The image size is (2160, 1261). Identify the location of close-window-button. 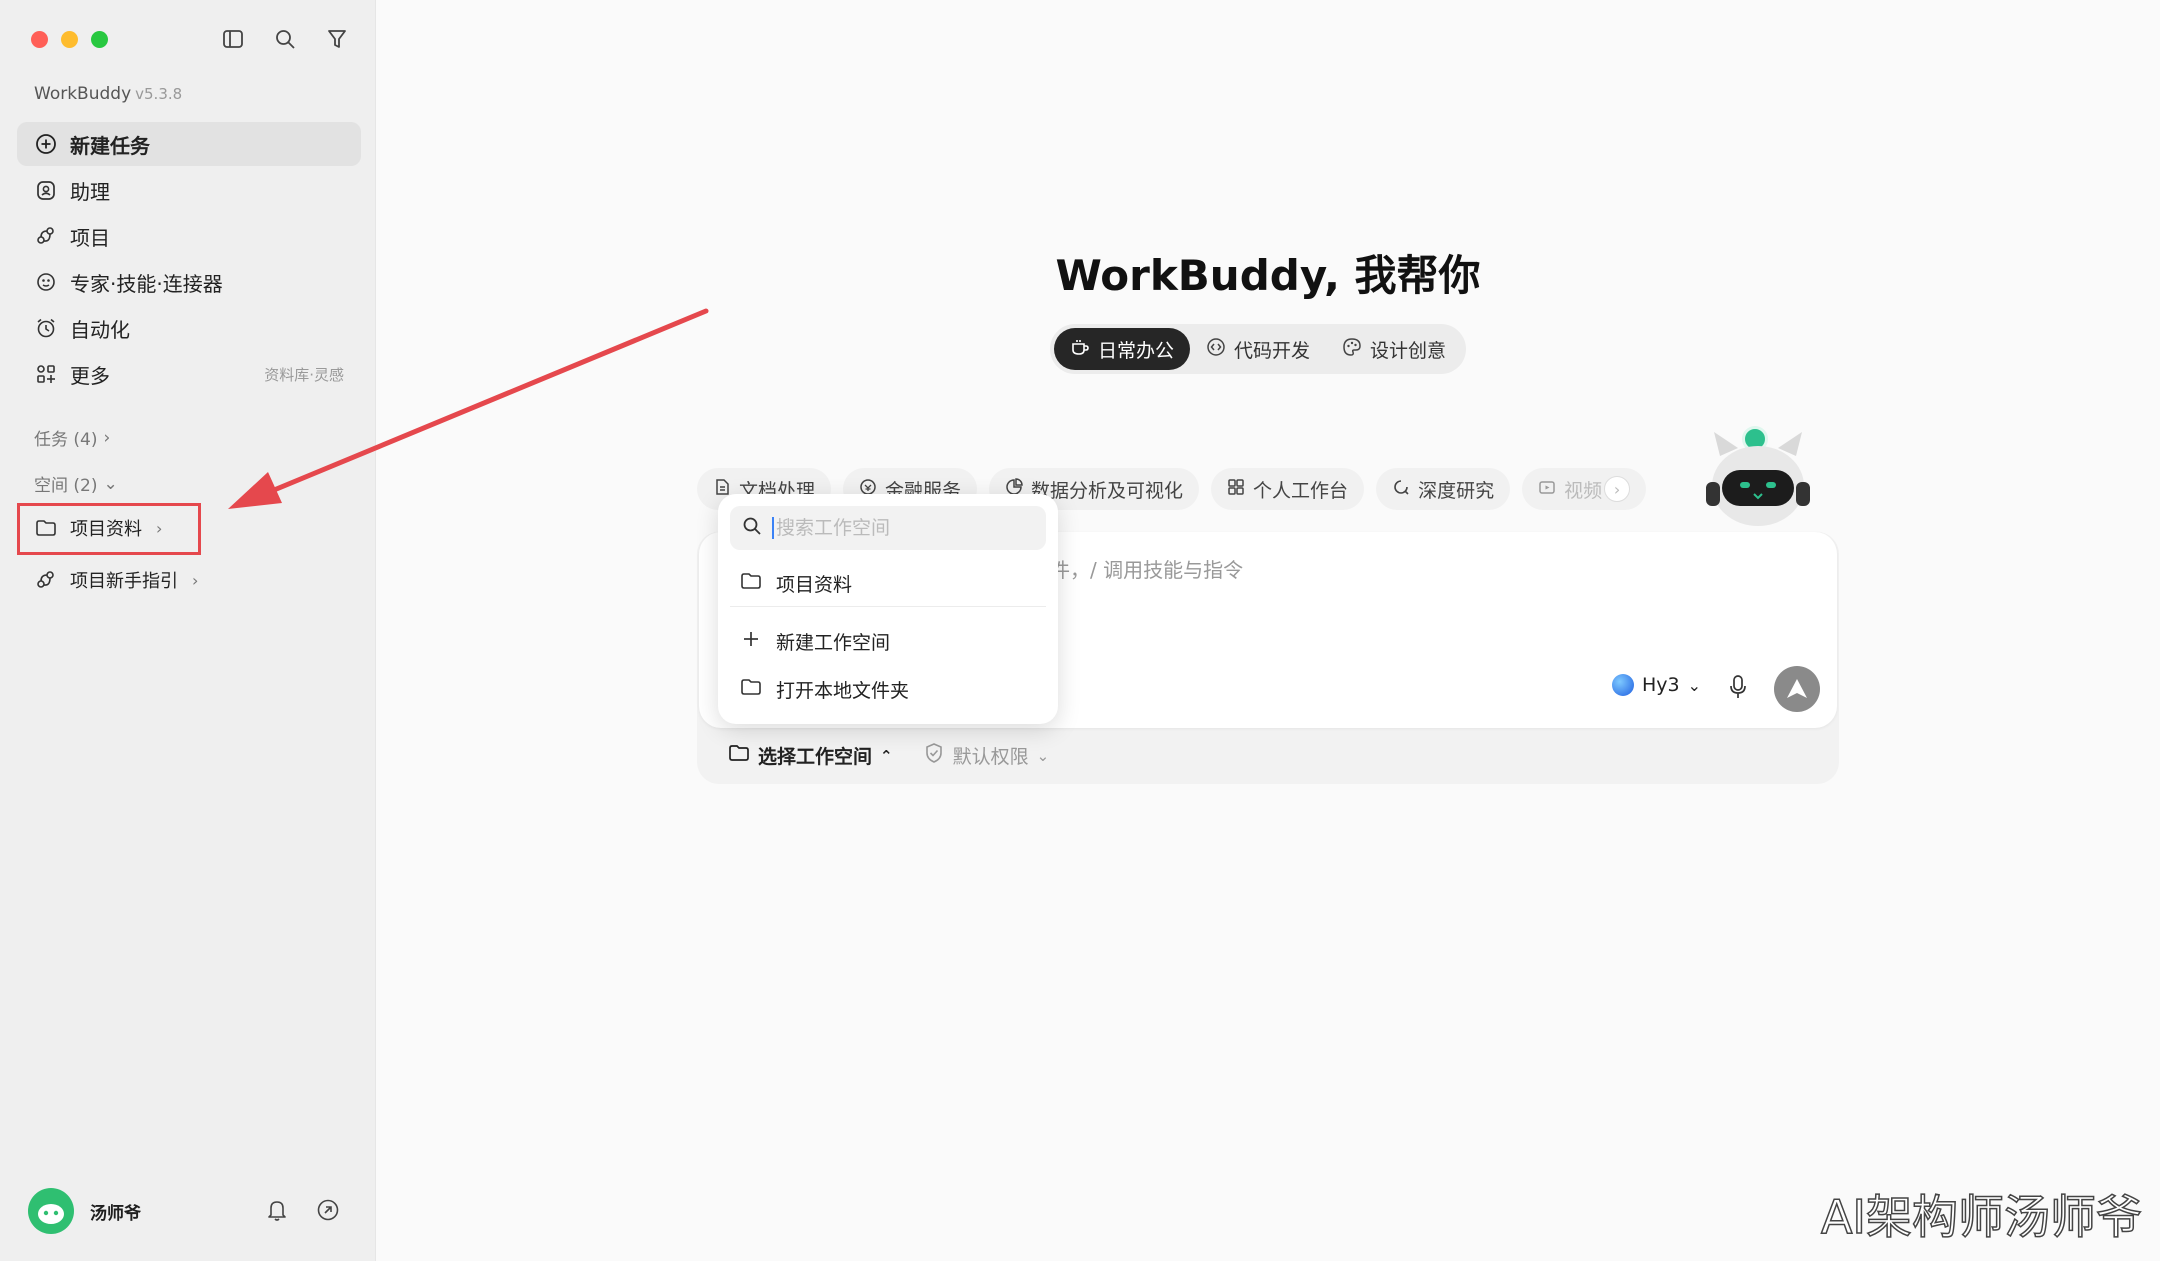
(39, 39).